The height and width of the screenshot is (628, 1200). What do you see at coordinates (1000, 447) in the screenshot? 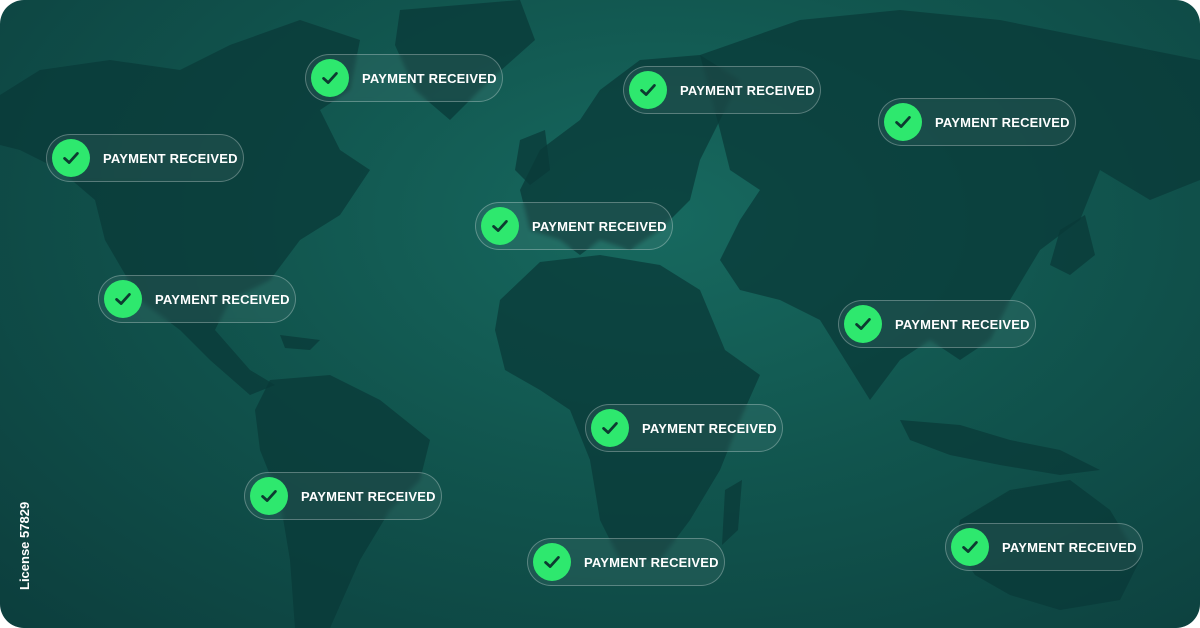
I see `indonesia-landmass` at bounding box center [1000, 447].